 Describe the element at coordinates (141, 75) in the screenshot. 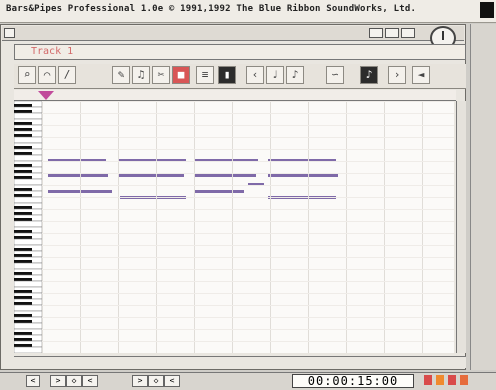

I see `notes-icon: ♫` at that location.